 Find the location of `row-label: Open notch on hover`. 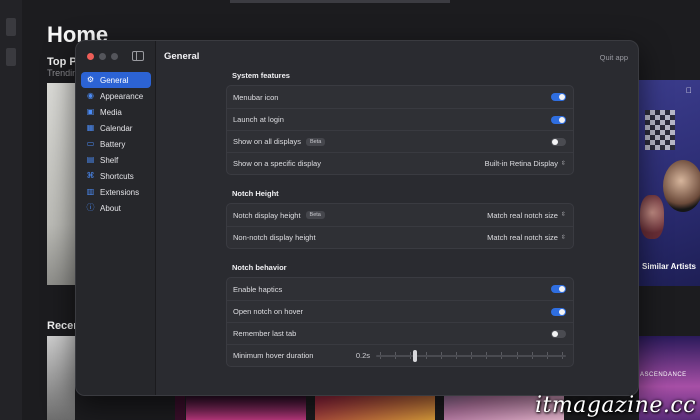

row-label: Open notch on hover is located at coordinates (268, 311).